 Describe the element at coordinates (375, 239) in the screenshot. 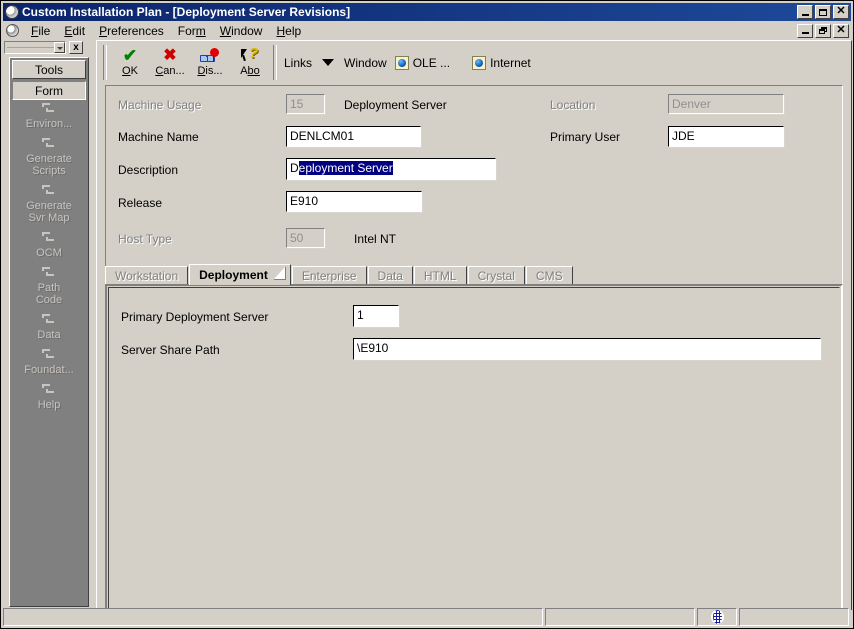

I see `host-type-description: Intel NT` at that location.